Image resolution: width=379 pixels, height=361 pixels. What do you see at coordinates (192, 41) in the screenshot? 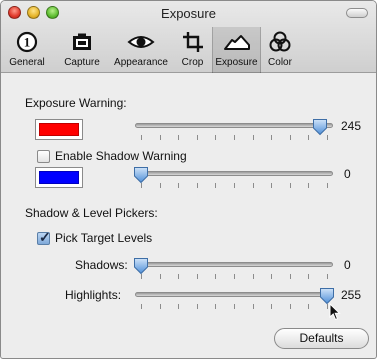
I see `crop-icon` at bounding box center [192, 41].